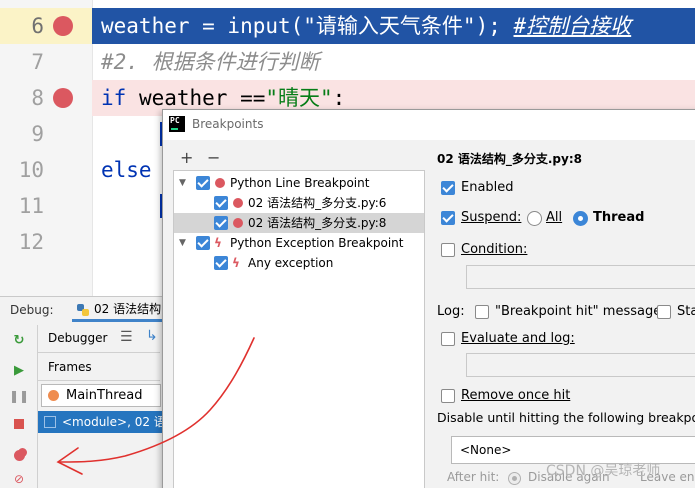  I want to click on tree-item-label: Any exception, so click(291, 263).